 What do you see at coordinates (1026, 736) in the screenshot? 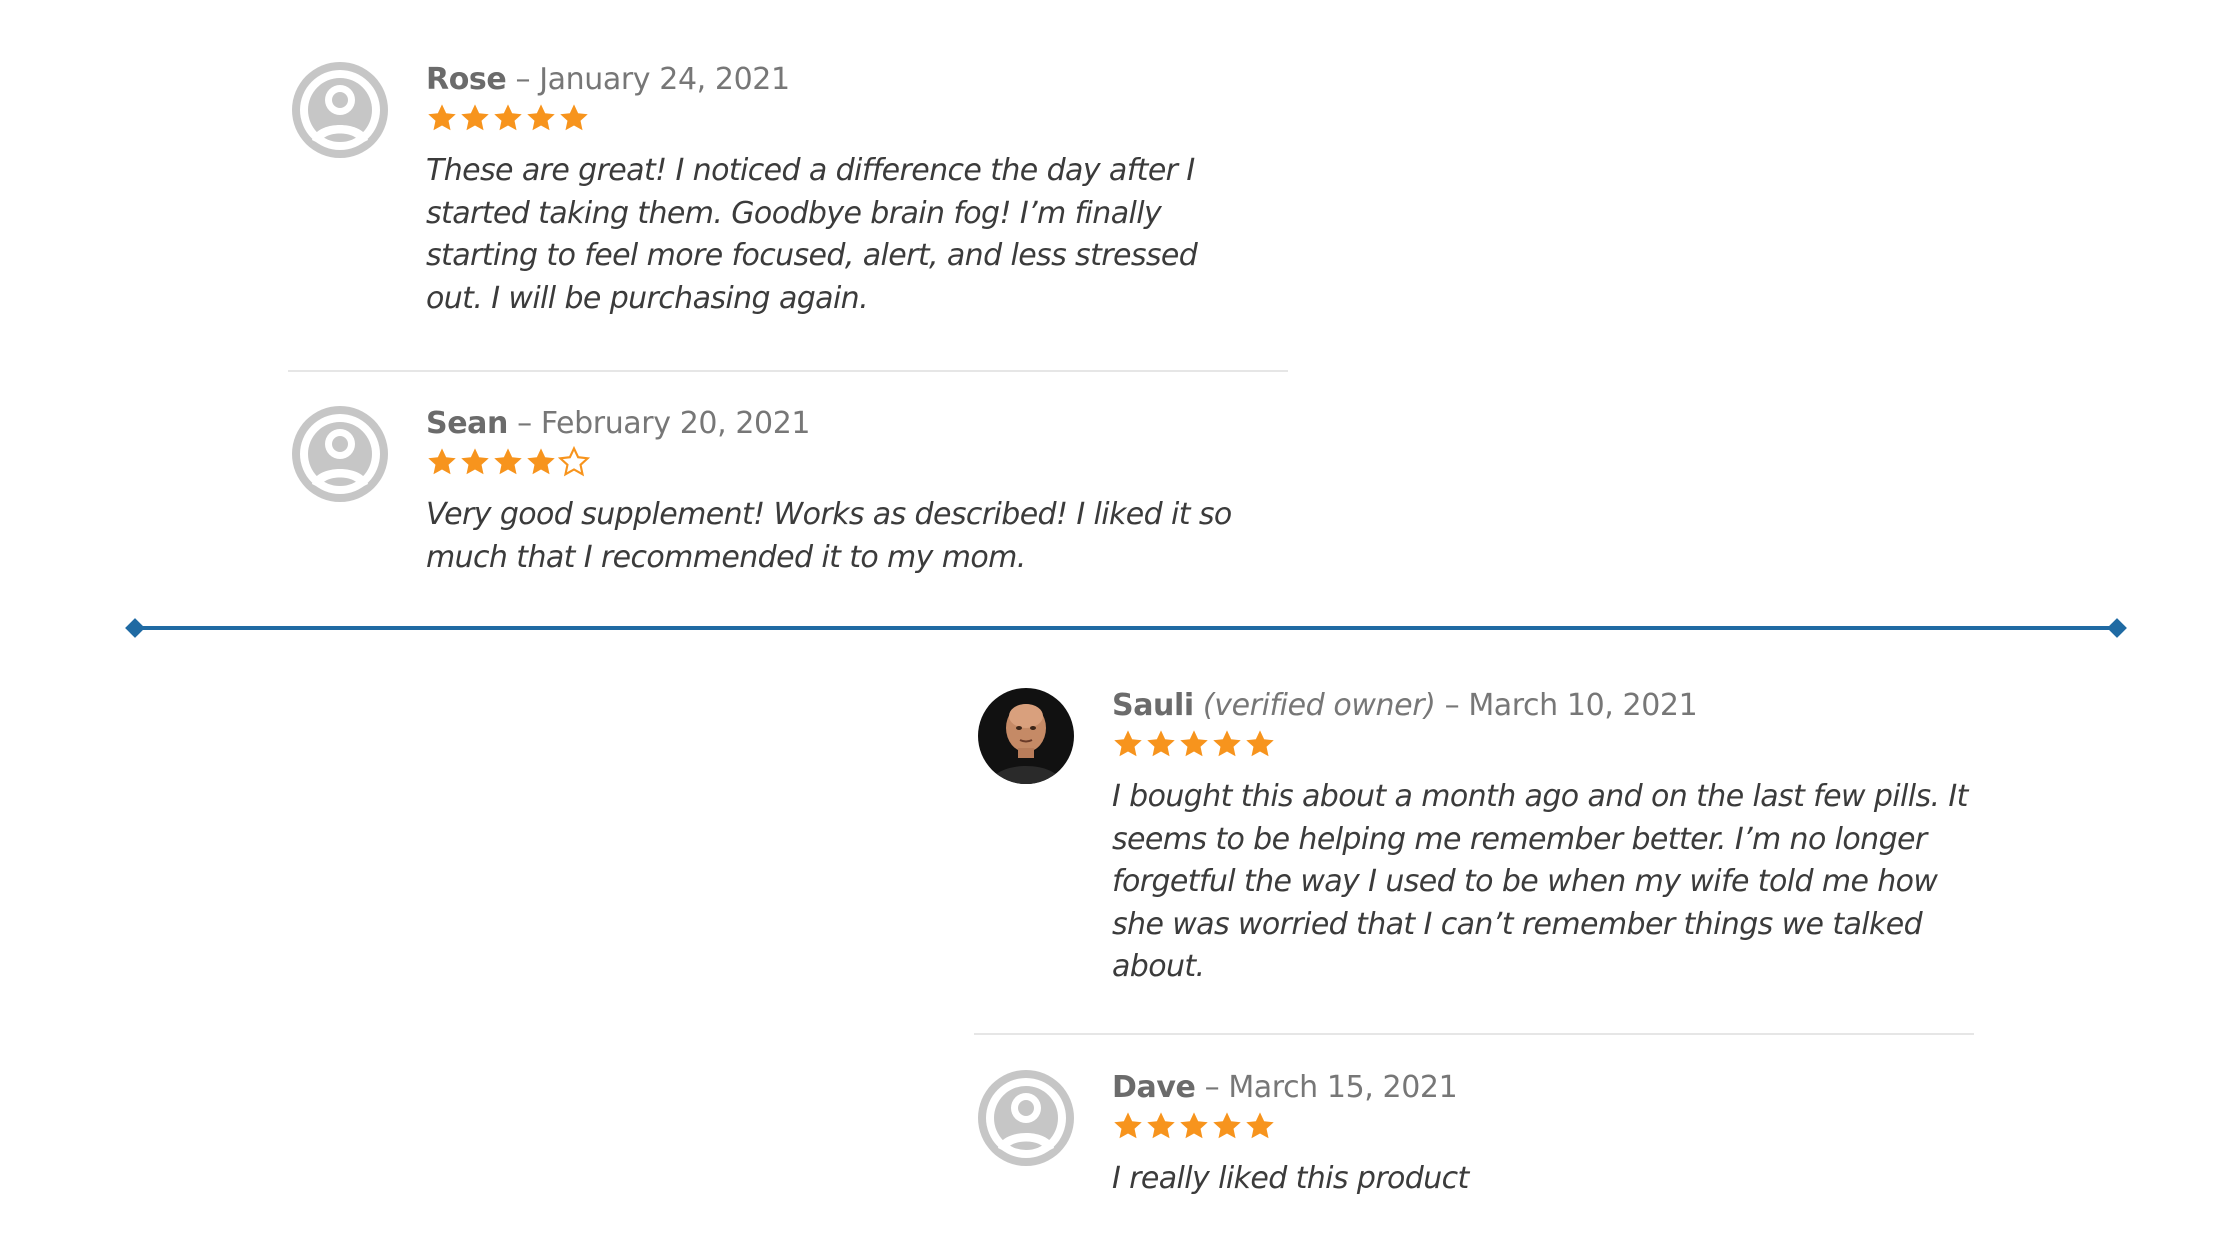
I see `user-photo-icon` at bounding box center [1026, 736].